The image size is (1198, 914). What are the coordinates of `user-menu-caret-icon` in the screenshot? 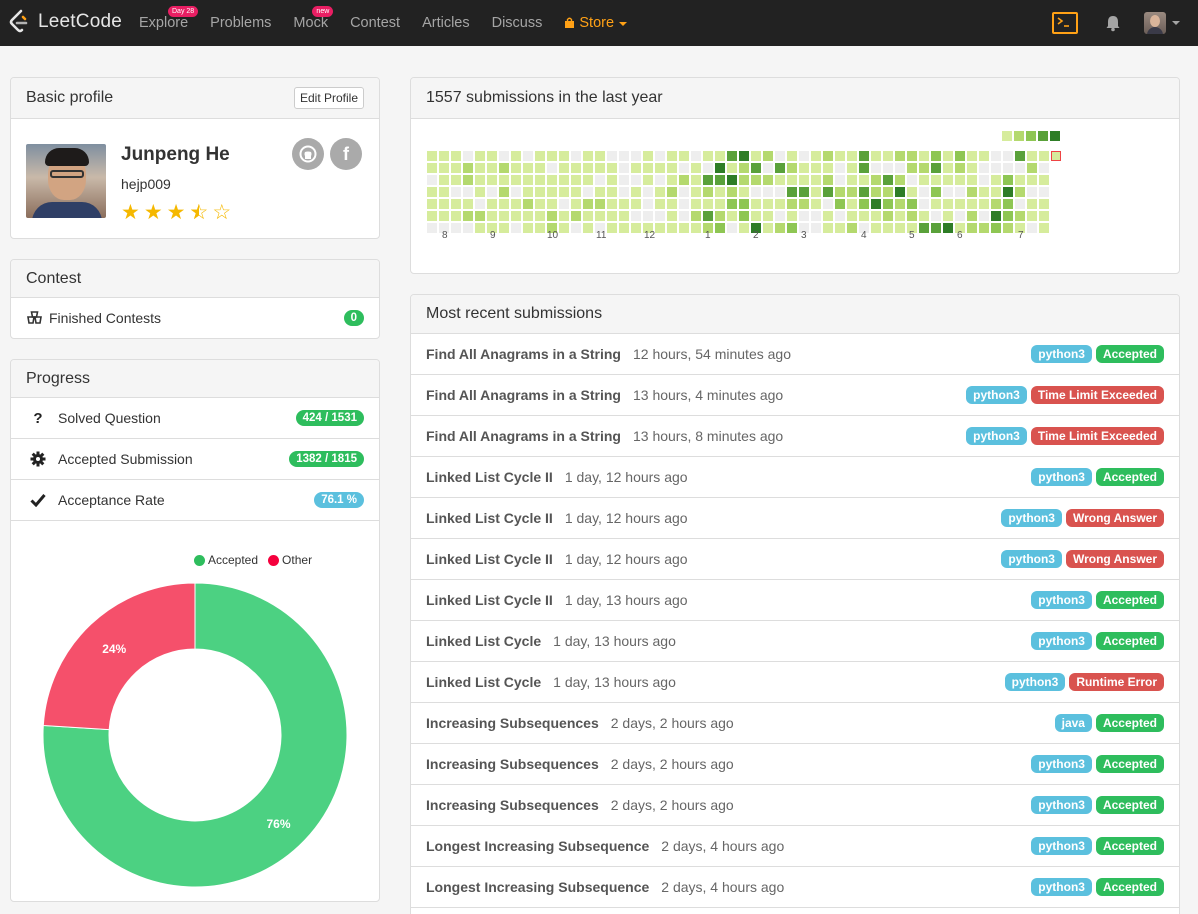 It's located at (1176, 23).